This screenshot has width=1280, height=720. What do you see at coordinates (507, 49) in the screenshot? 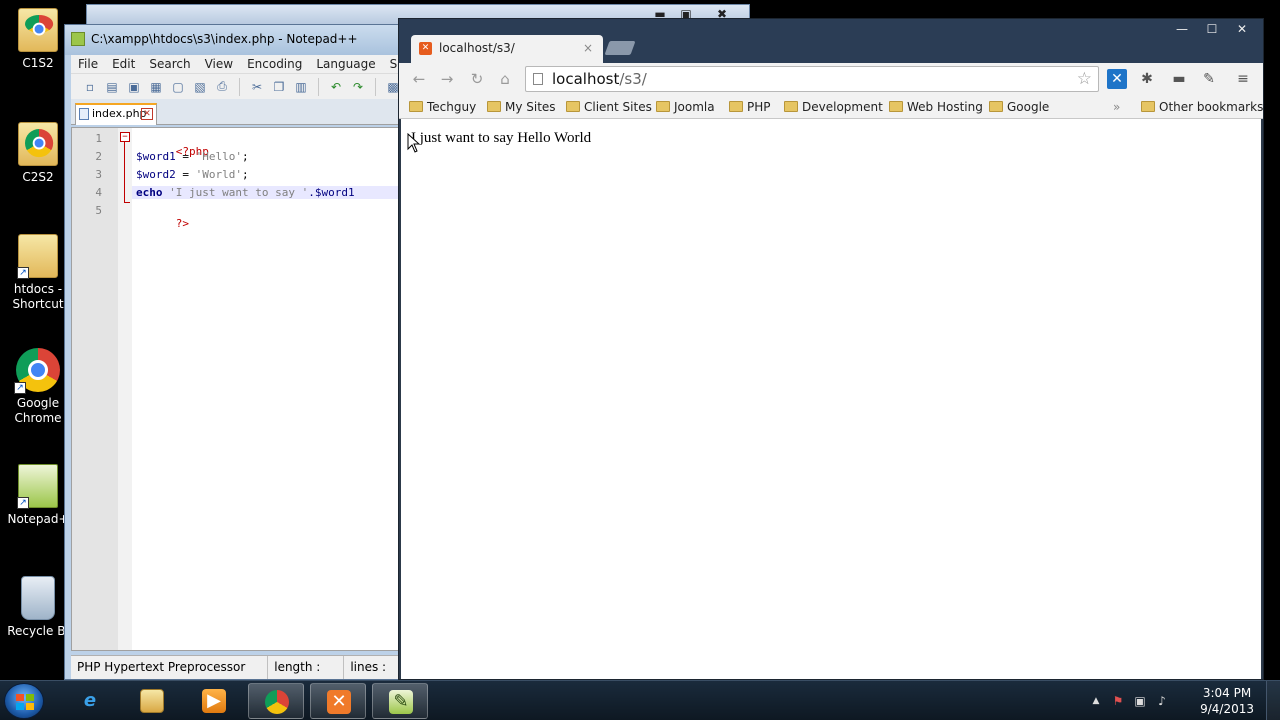
I see `browser-tab: ✕ localhost/s3/ ×` at bounding box center [507, 49].